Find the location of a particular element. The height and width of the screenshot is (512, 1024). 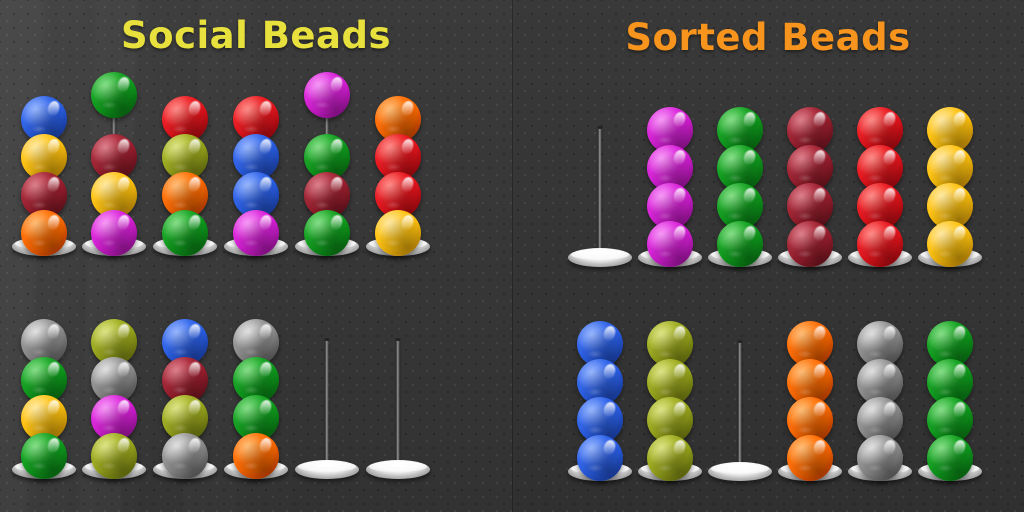

bead-floating-magenta is located at coordinates (327, 95).